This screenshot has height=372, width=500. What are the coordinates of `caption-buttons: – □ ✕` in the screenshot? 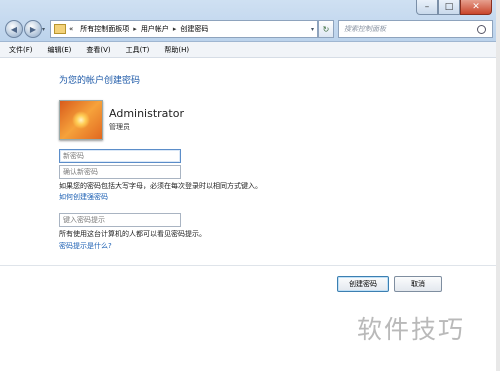 It's located at (454, 7).